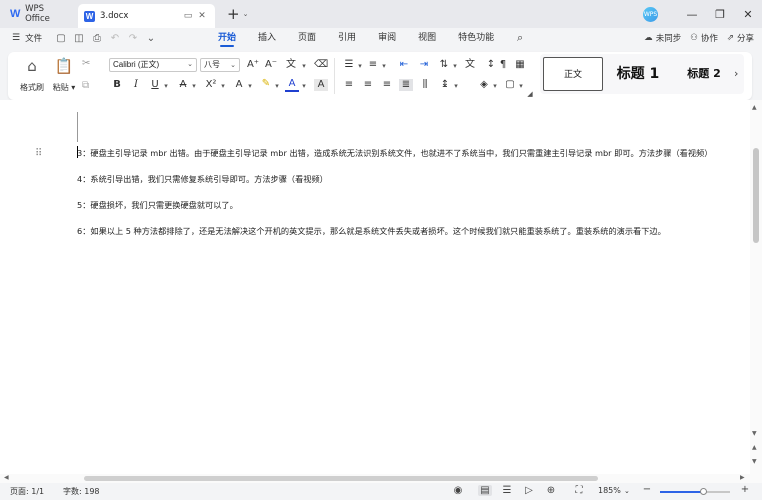 This screenshot has width=762, height=500. I want to click on align-right-icon: ≡, so click(387, 85).